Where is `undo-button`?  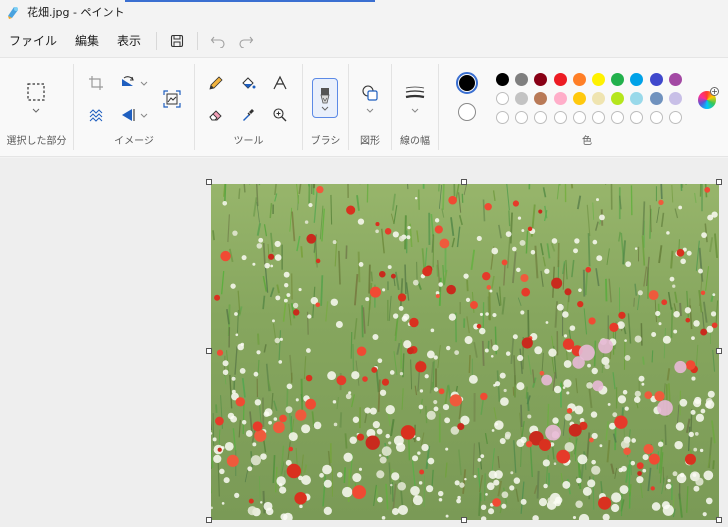
undo-button is located at coordinates (218, 41).